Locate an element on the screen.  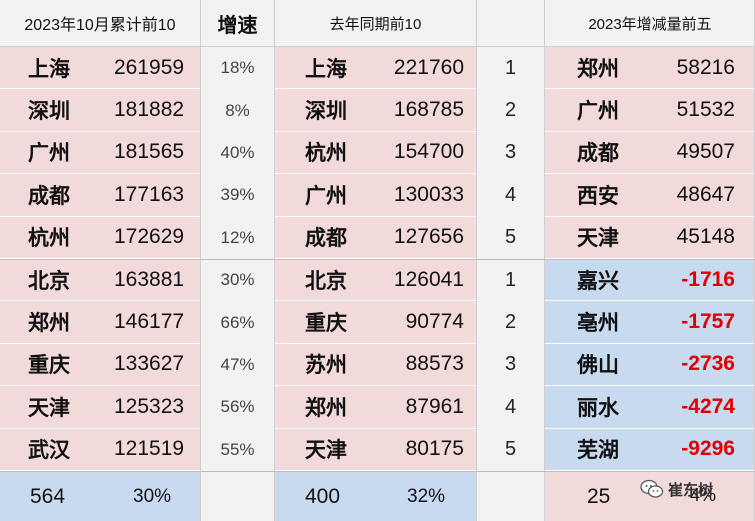
header-last-year-top10: 去年同期前10 is located at coordinates (375, 23).